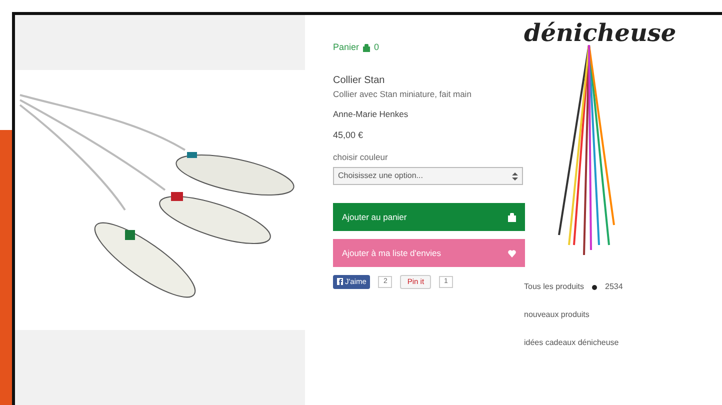  I want to click on heart-icon, so click(512, 253).